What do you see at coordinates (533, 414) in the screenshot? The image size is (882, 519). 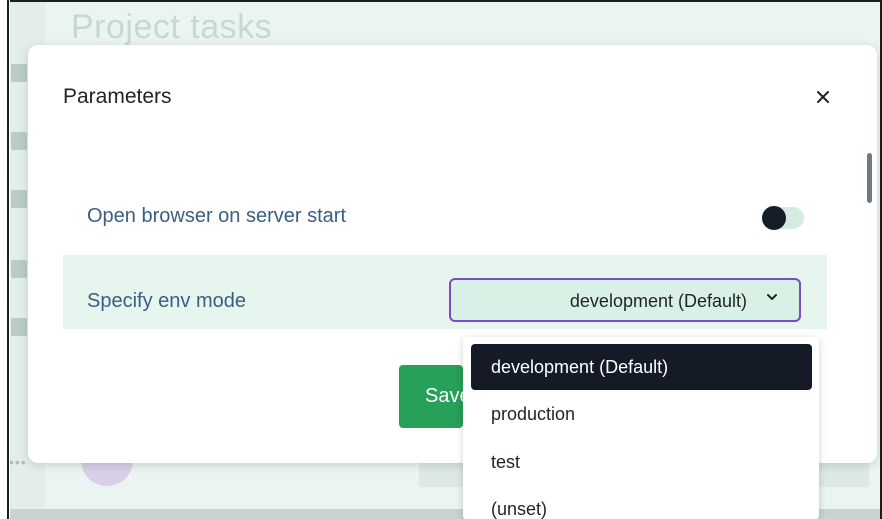 I see `option-label: production` at bounding box center [533, 414].